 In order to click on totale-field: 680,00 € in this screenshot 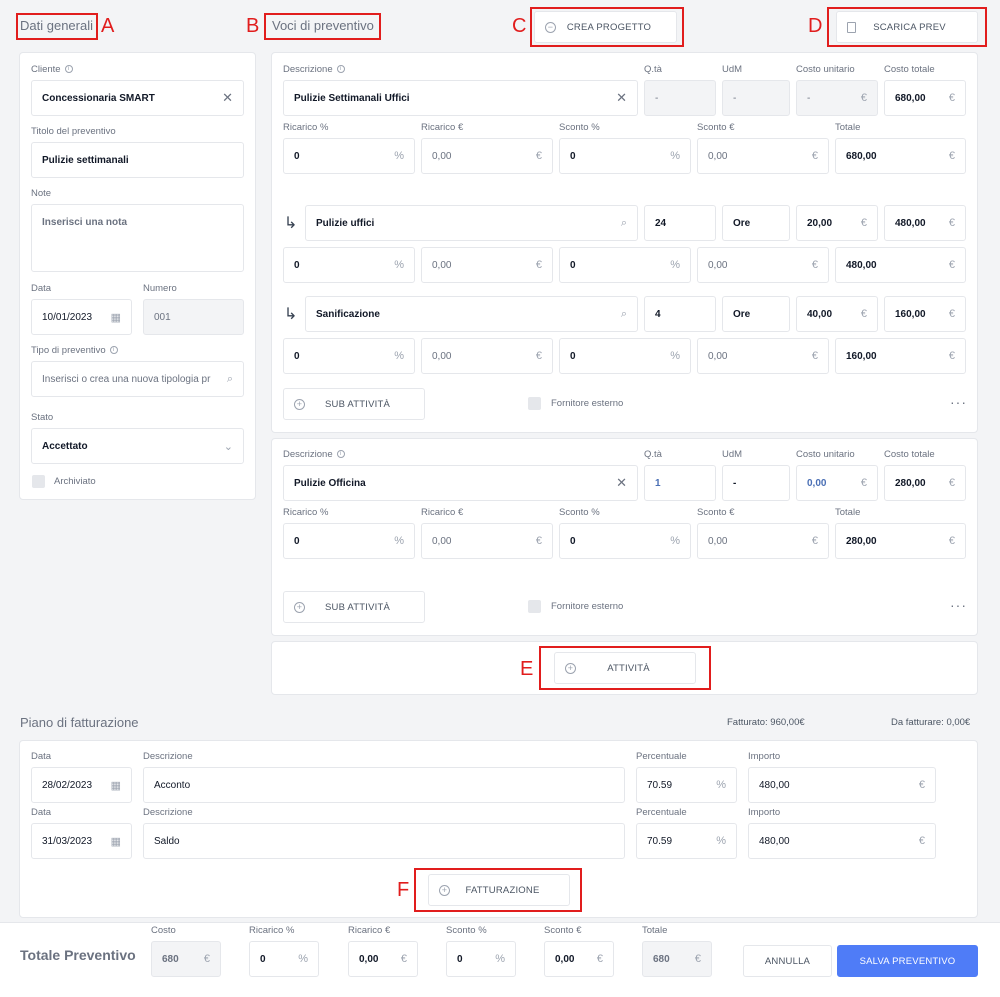, I will do `click(900, 156)`.